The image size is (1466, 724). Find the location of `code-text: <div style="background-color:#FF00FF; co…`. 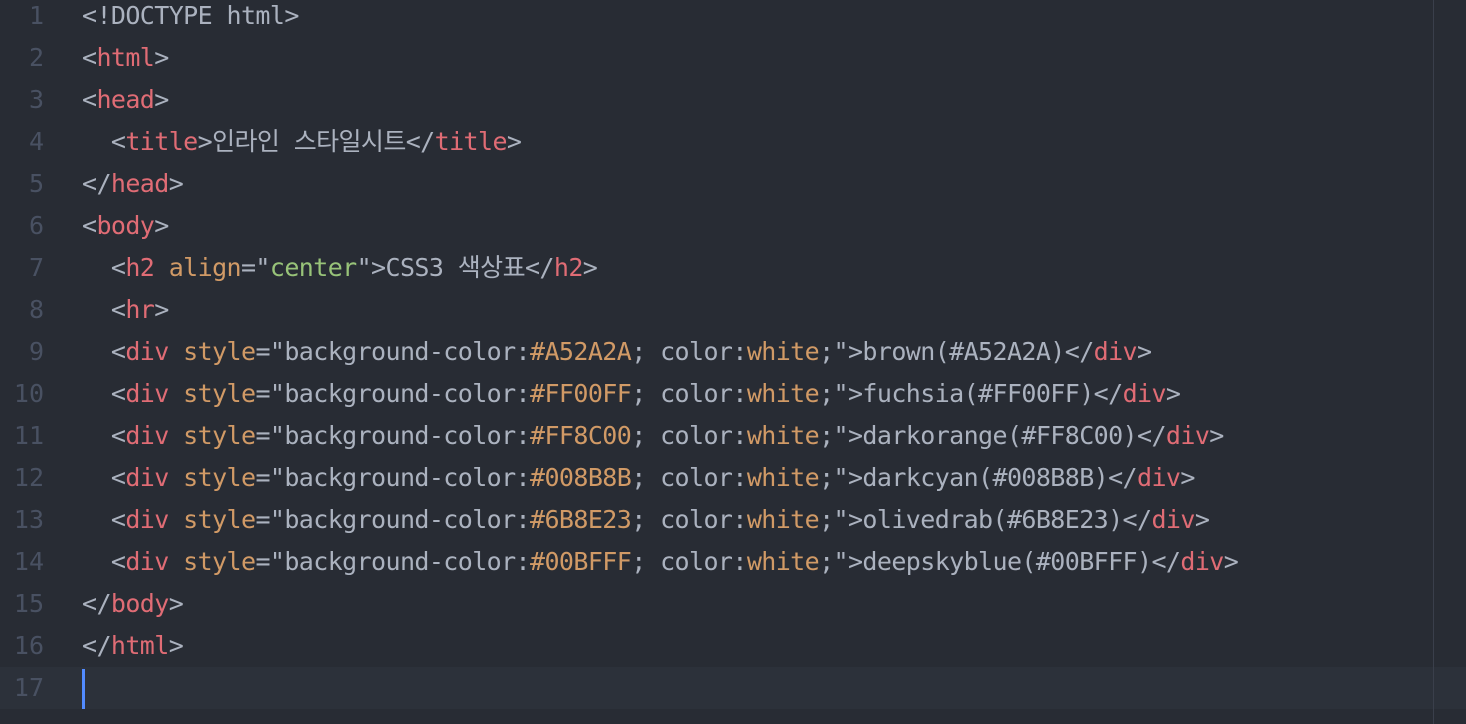

code-text: <div style="background-color:#FF00FF; co… is located at coordinates (631, 394).